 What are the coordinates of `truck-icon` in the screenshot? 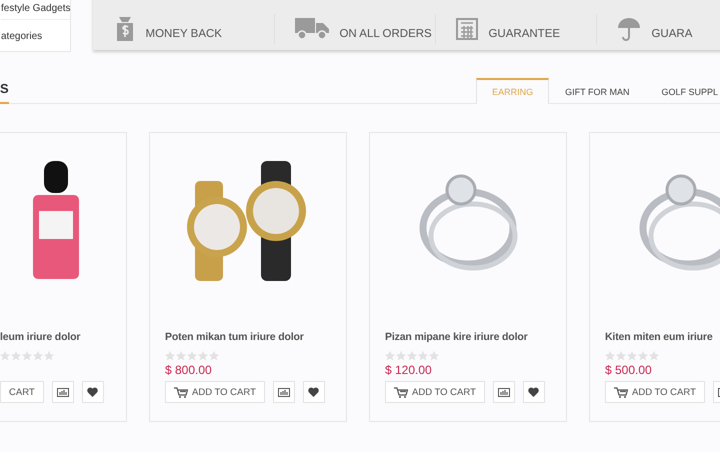 It's located at (312, 29).